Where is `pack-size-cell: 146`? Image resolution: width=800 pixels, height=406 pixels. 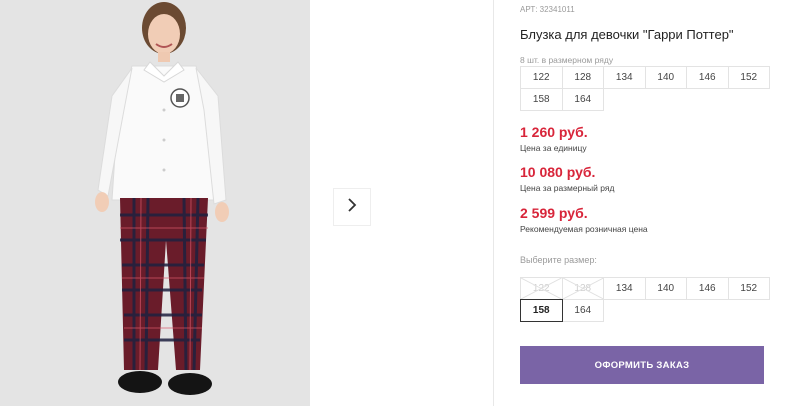
pack-size-cell: 146 is located at coordinates (707, 77).